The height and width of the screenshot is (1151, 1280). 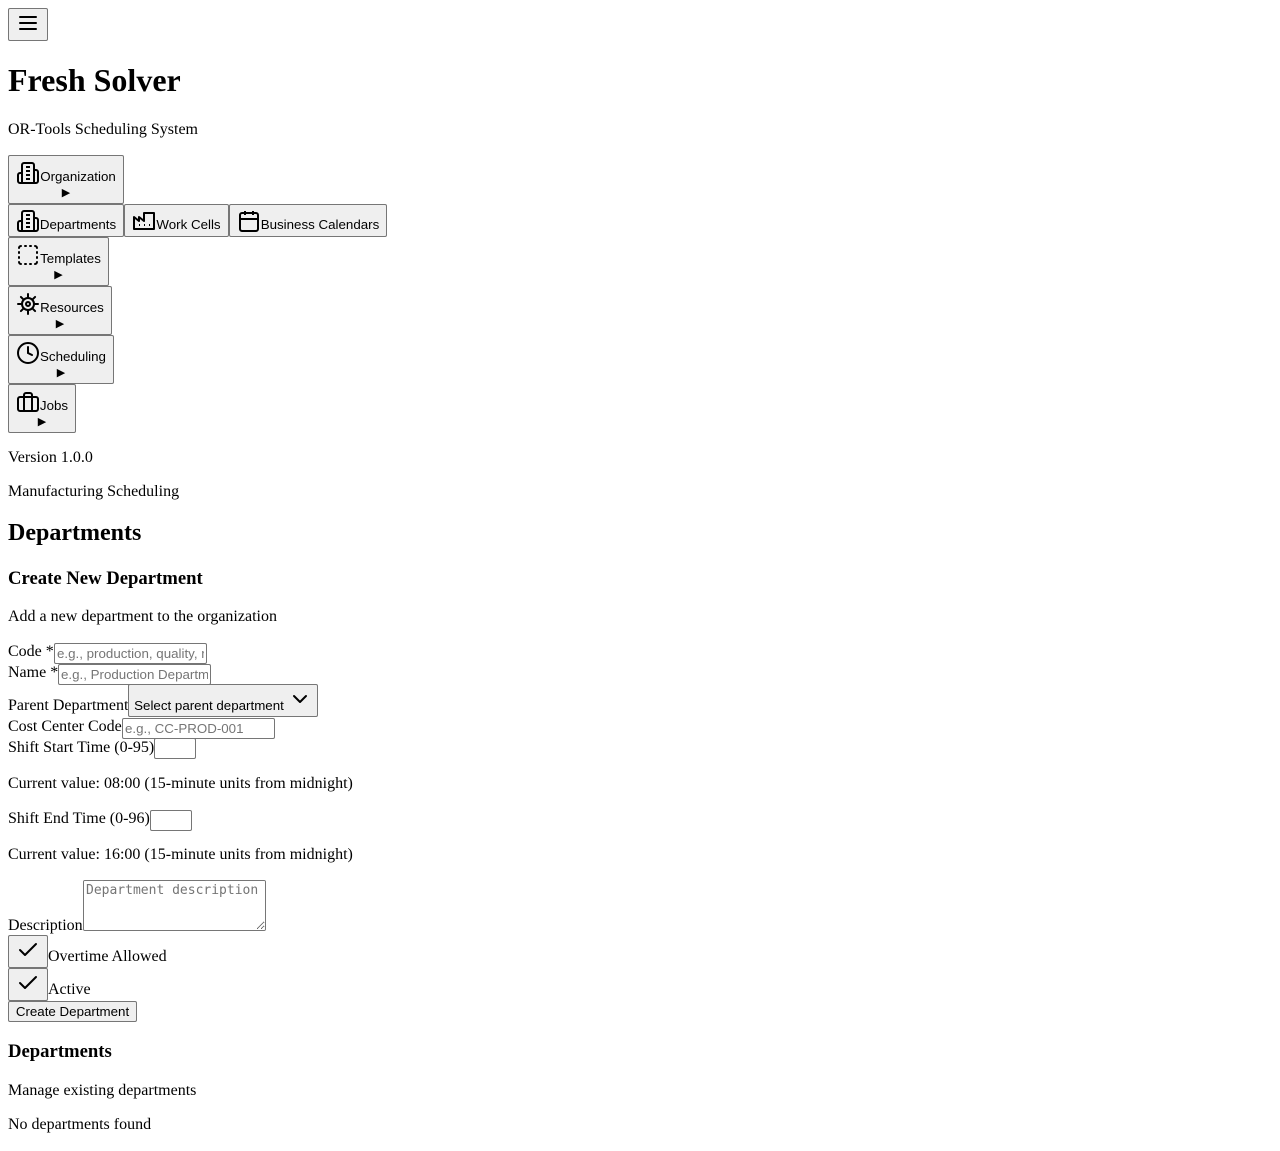 I want to click on nav-work-cells-label: Work Cells, so click(x=188, y=225).